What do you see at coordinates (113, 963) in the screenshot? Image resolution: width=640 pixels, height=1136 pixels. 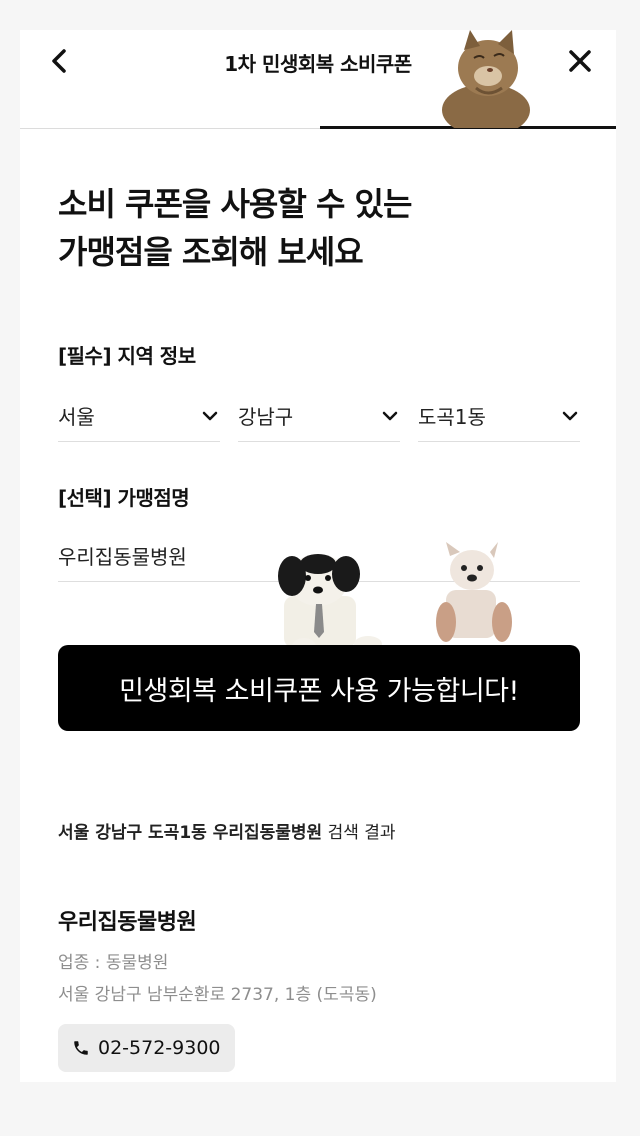 I see `store-category: 업종 : 동물병원` at bounding box center [113, 963].